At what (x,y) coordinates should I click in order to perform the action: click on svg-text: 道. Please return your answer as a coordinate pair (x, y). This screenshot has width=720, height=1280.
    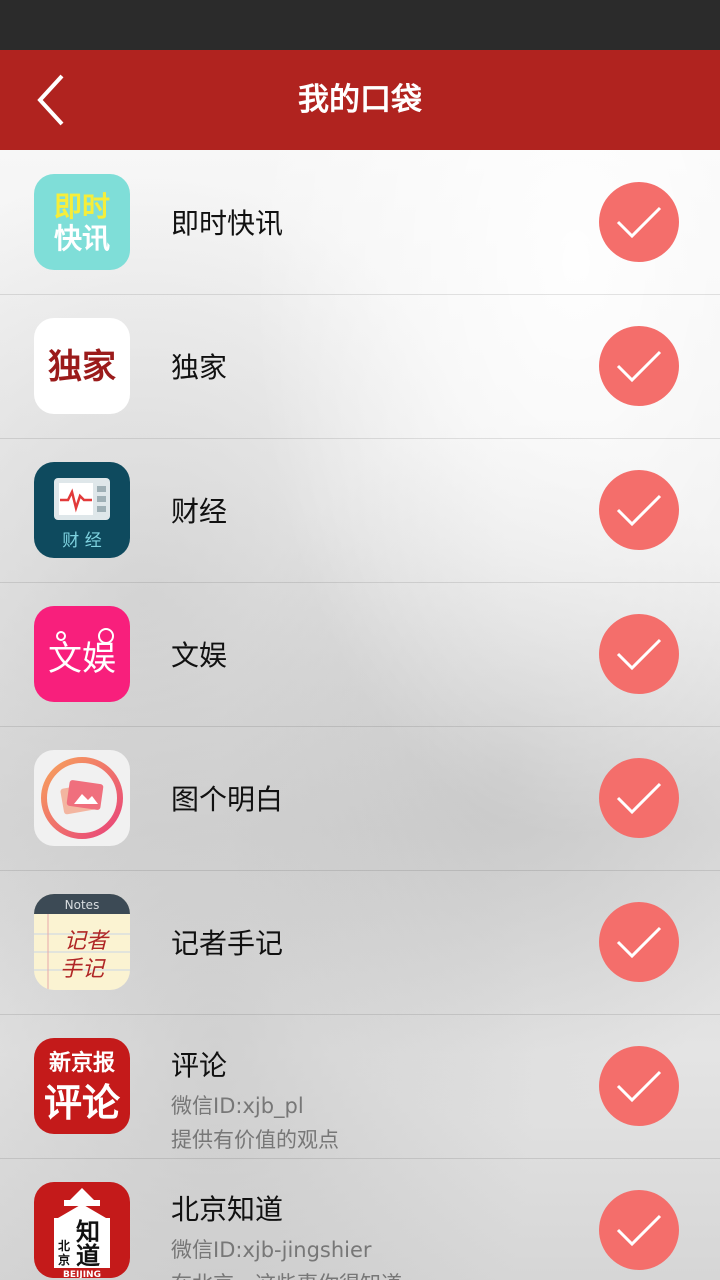
    Looking at the image, I should click on (88, 1255).